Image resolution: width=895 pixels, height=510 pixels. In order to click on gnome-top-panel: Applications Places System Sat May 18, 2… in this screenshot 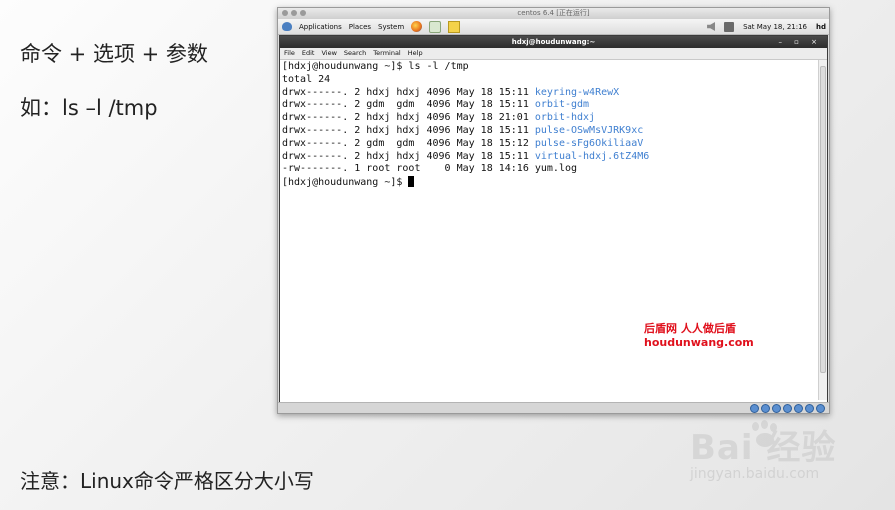, I will do `click(553, 27)`.